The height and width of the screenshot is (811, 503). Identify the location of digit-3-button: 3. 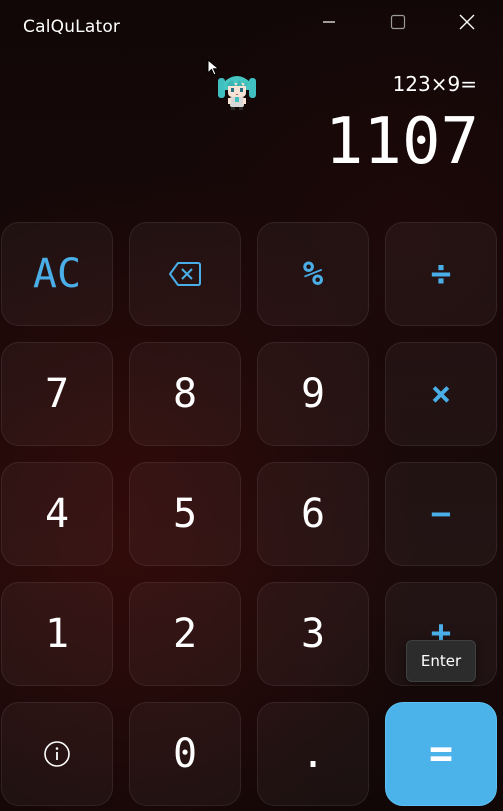
(313, 634).